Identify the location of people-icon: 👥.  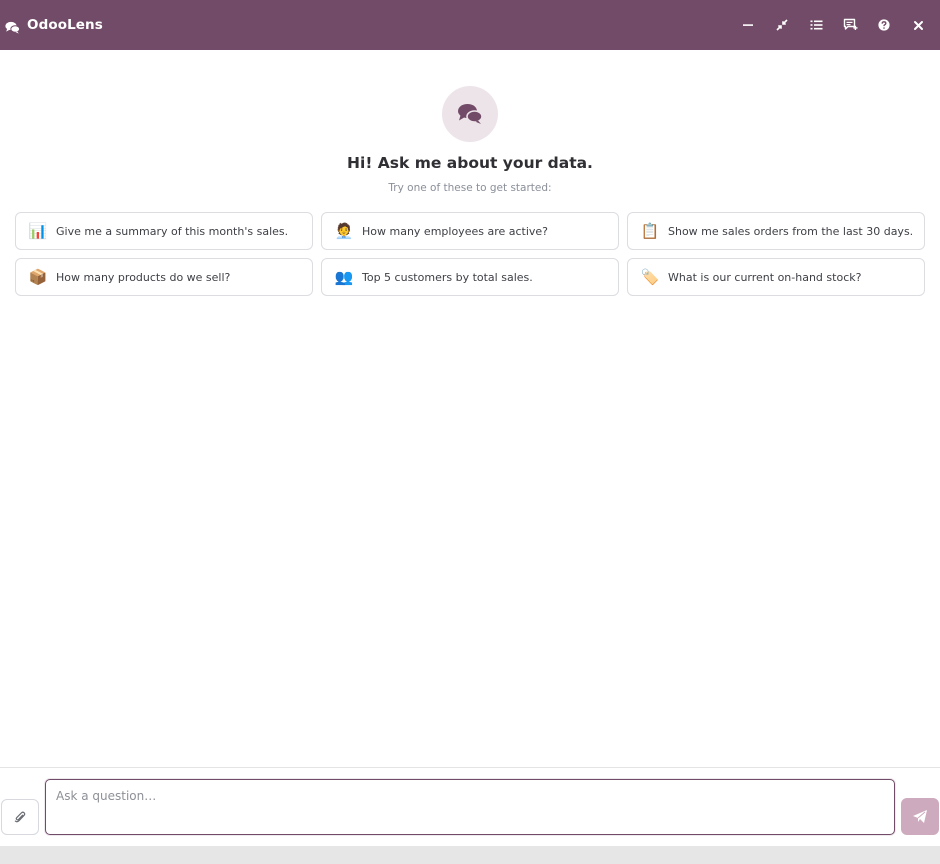
(344, 276).